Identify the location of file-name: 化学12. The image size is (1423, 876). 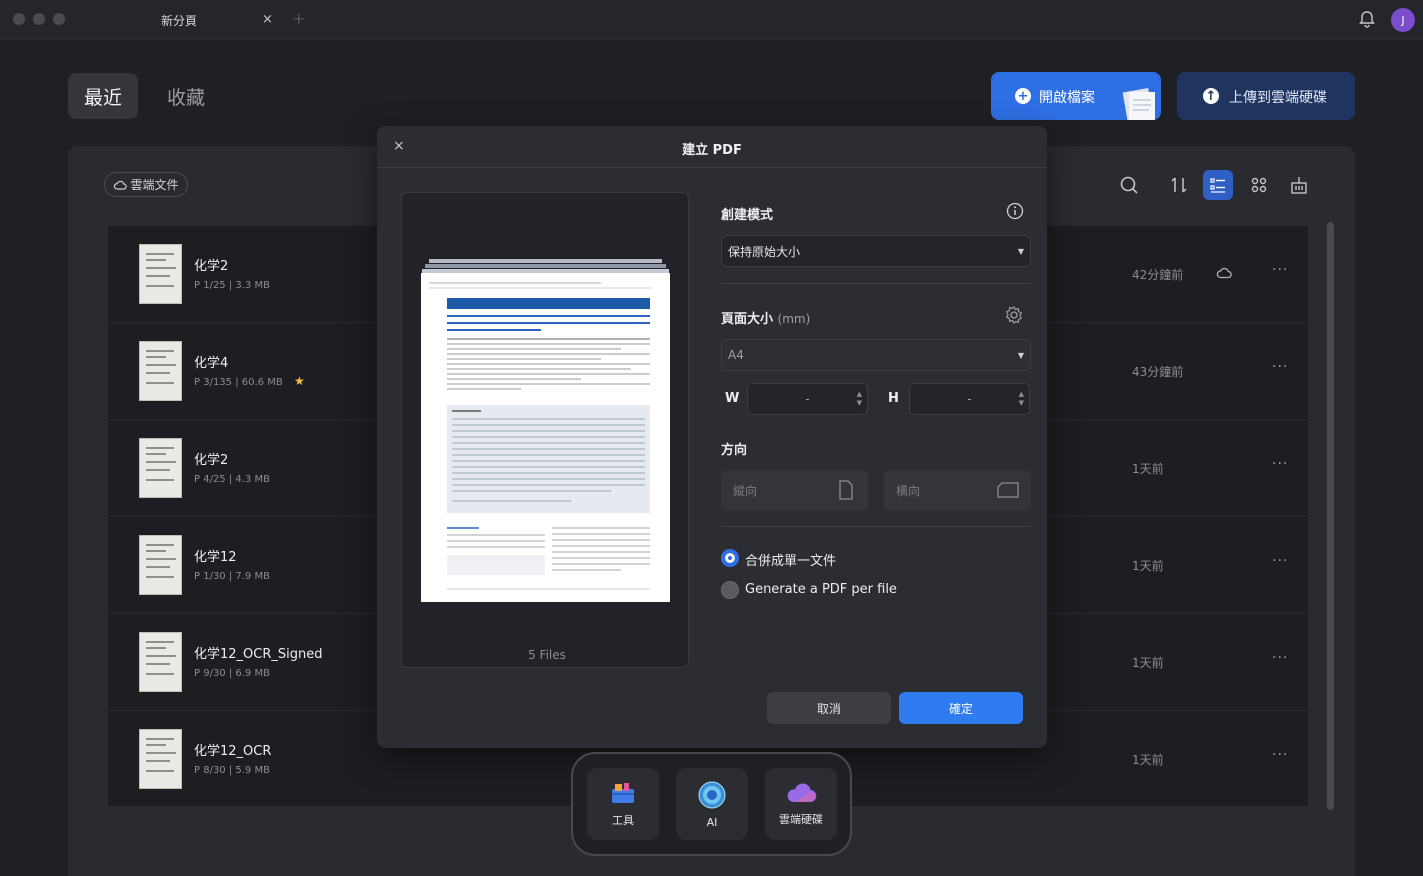
(215, 557).